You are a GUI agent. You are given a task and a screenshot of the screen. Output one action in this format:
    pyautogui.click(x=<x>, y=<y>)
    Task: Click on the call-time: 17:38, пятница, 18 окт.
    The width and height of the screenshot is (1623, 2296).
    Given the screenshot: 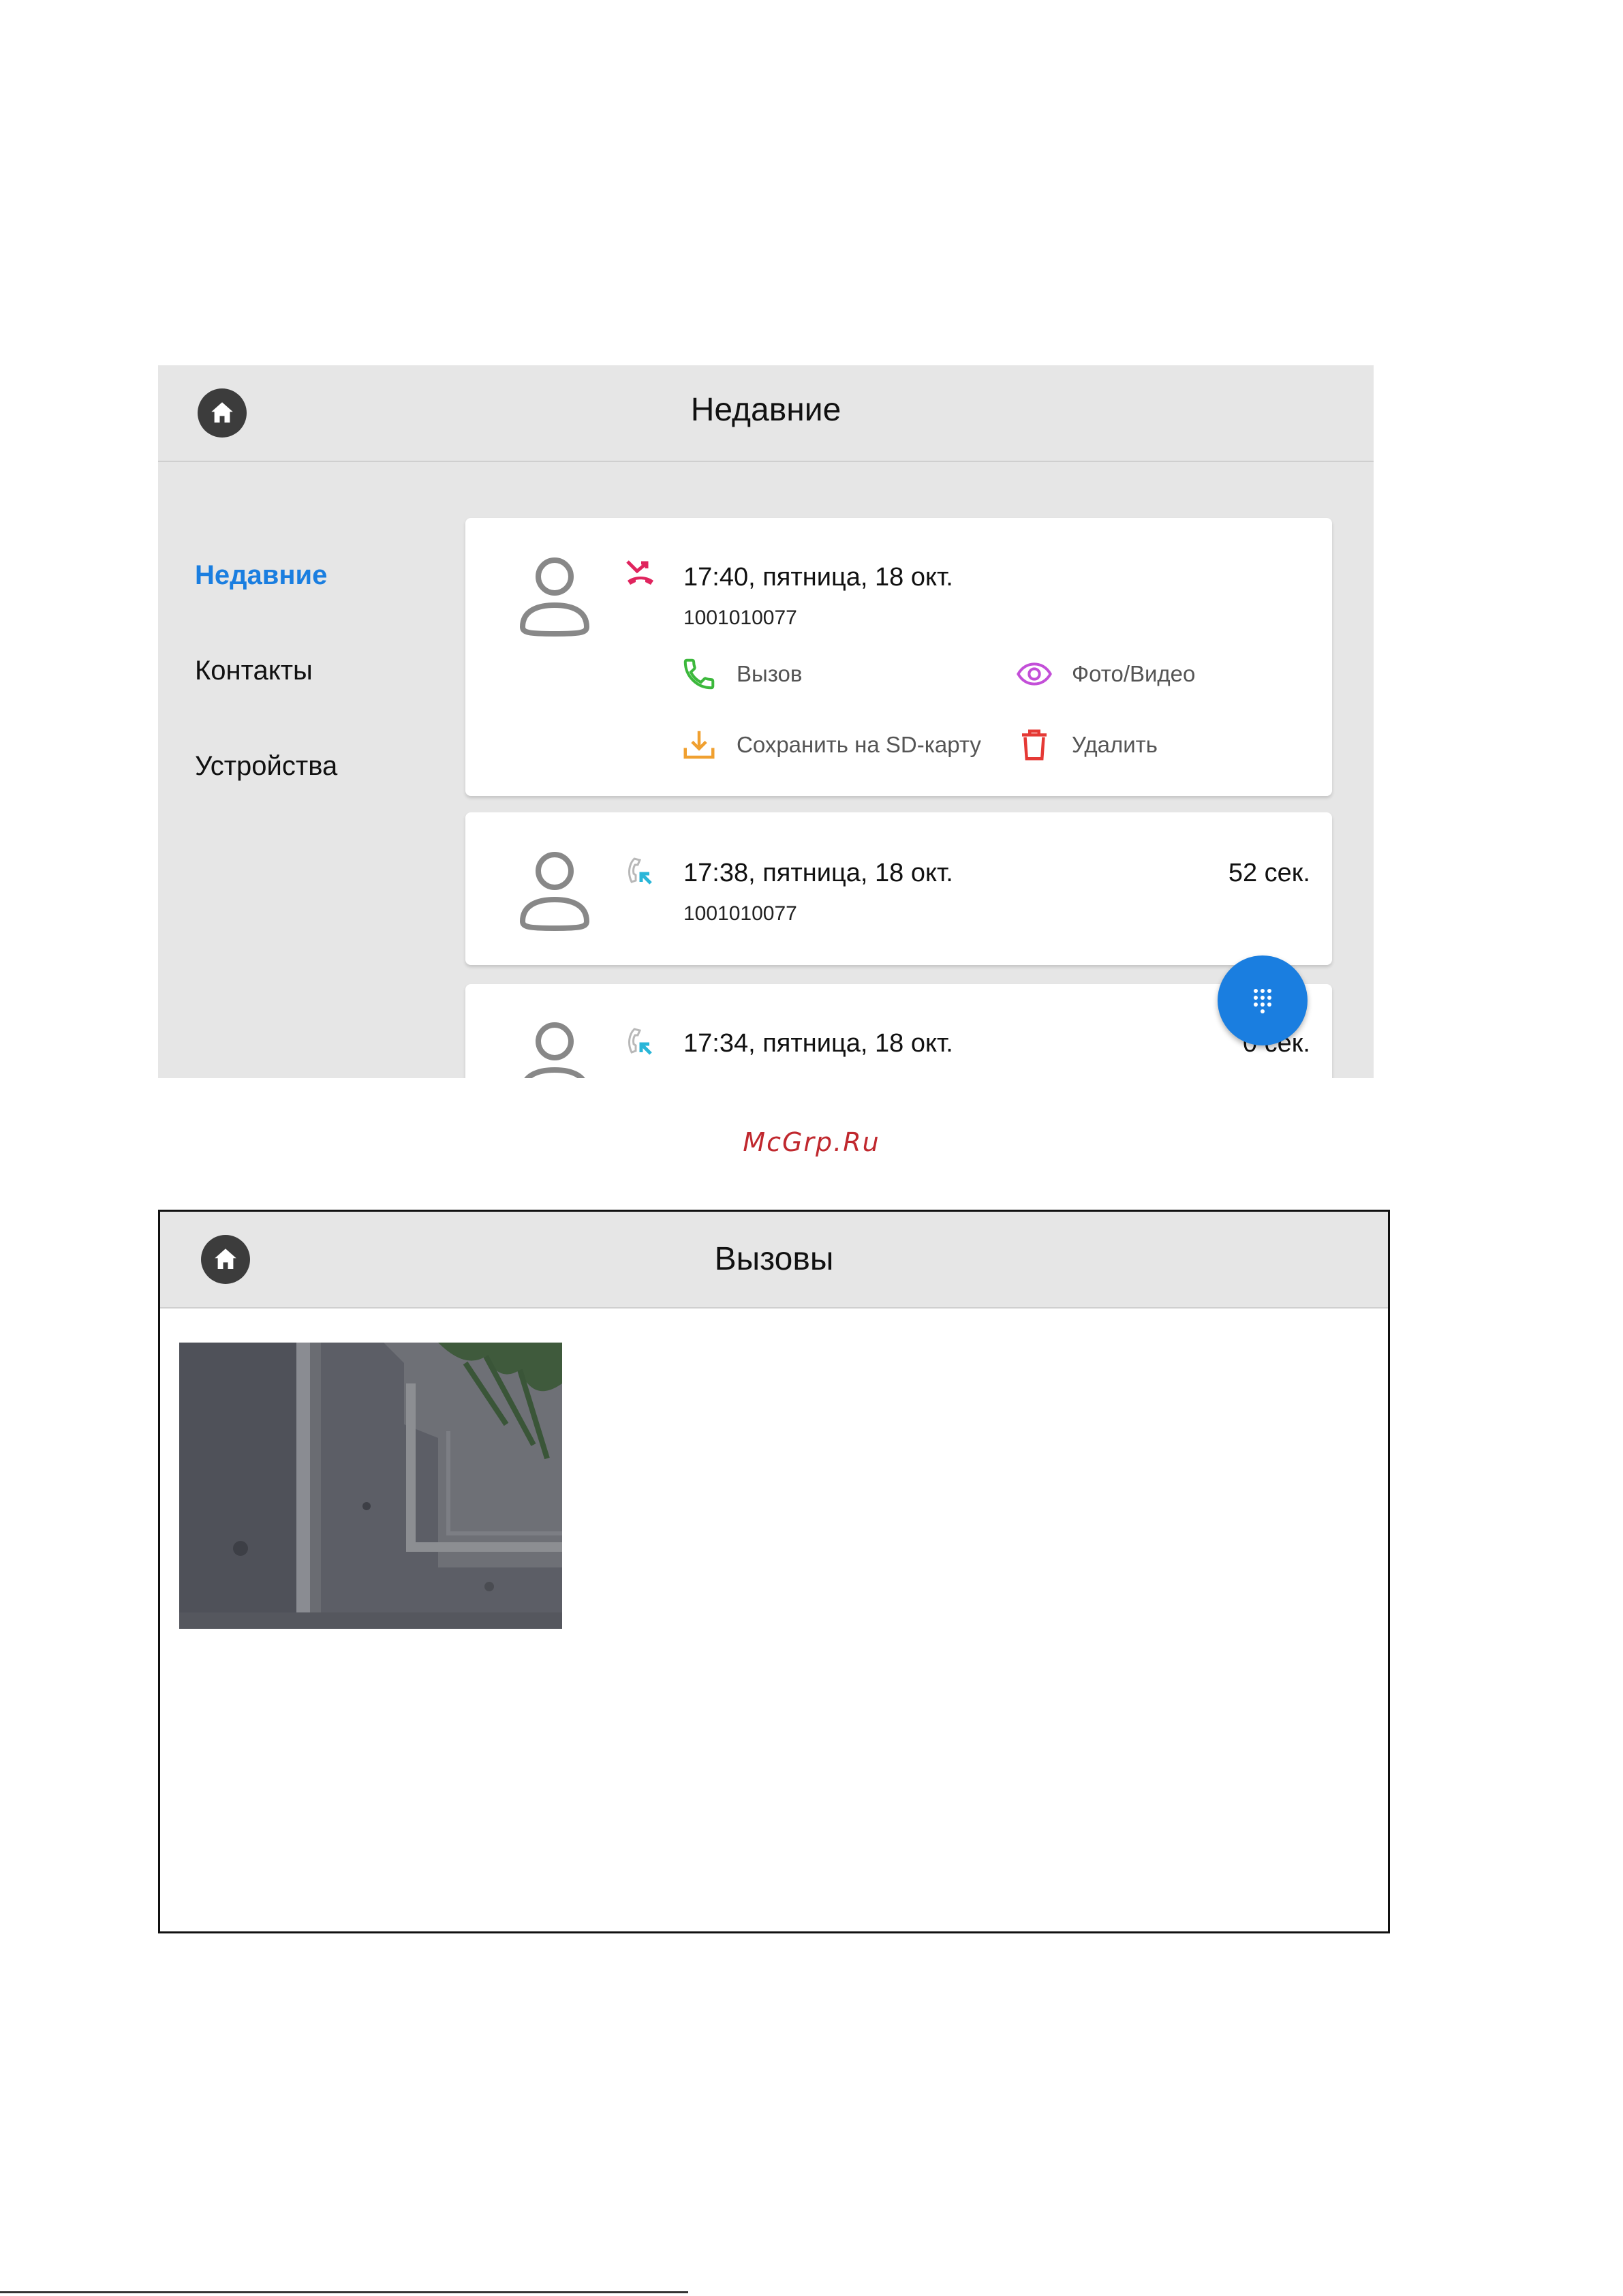 What is the action you would take?
    pyautogui.click(x=818, y=873)
    